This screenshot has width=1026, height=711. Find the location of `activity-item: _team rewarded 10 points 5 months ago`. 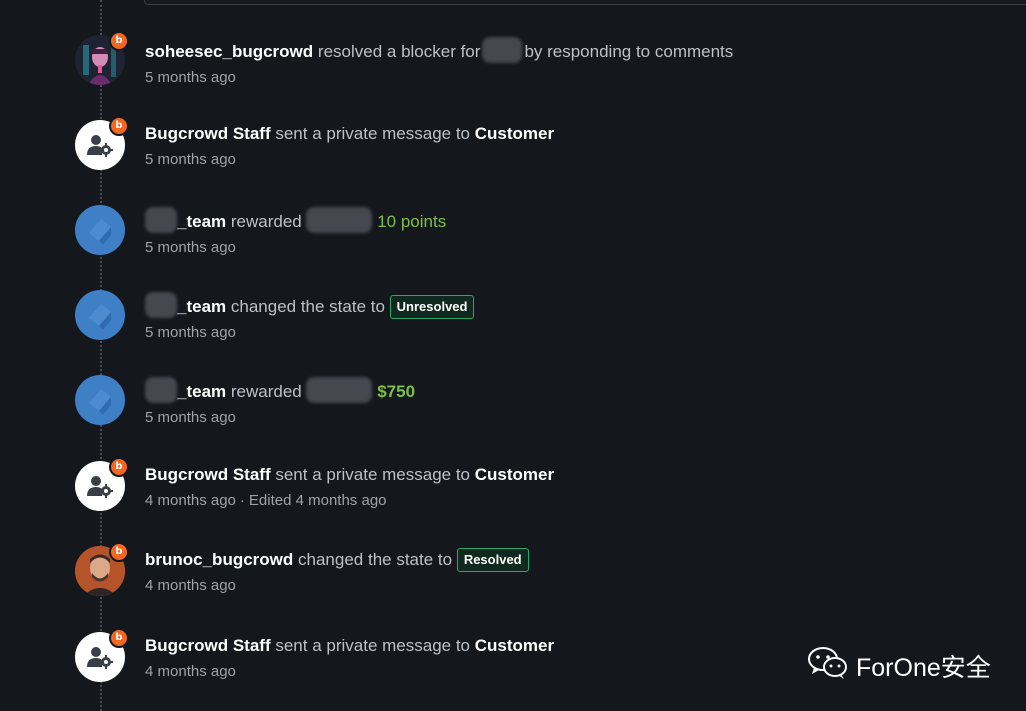

activity-item: _team rewarded 10 points 5 months ago is located at coordinates (513, 241).